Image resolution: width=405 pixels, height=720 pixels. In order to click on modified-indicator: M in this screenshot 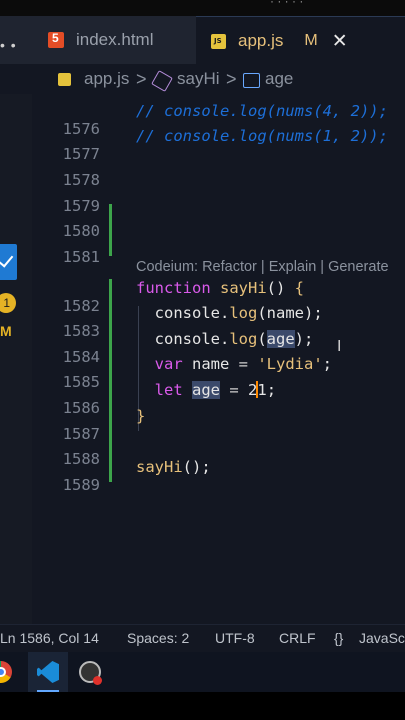, I will do `click(311, 40)`.